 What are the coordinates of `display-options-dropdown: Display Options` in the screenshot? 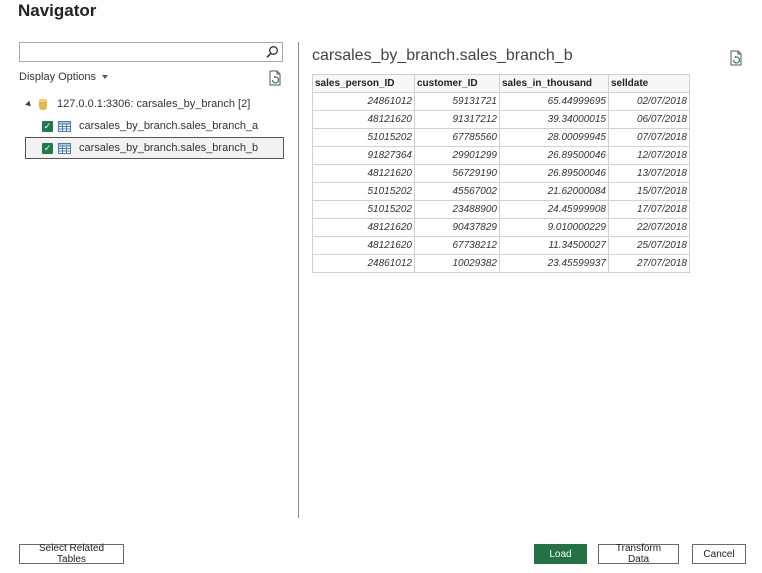 It's located at (64, 77).